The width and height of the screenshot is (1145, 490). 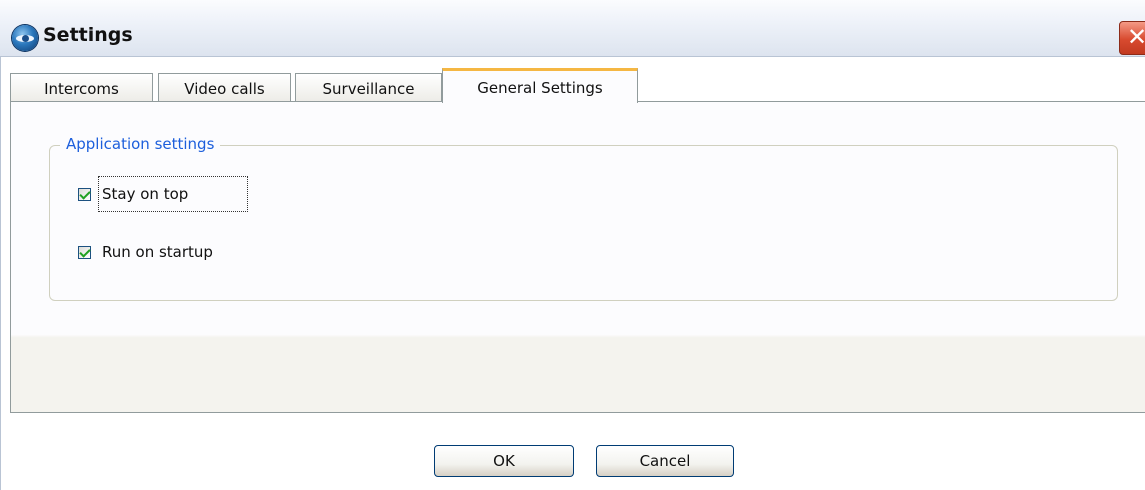 What do you see at coordinates (572, 28) in the screenshot?
I see `title-bar: Settings ✕` at bounding box center [572, 28].